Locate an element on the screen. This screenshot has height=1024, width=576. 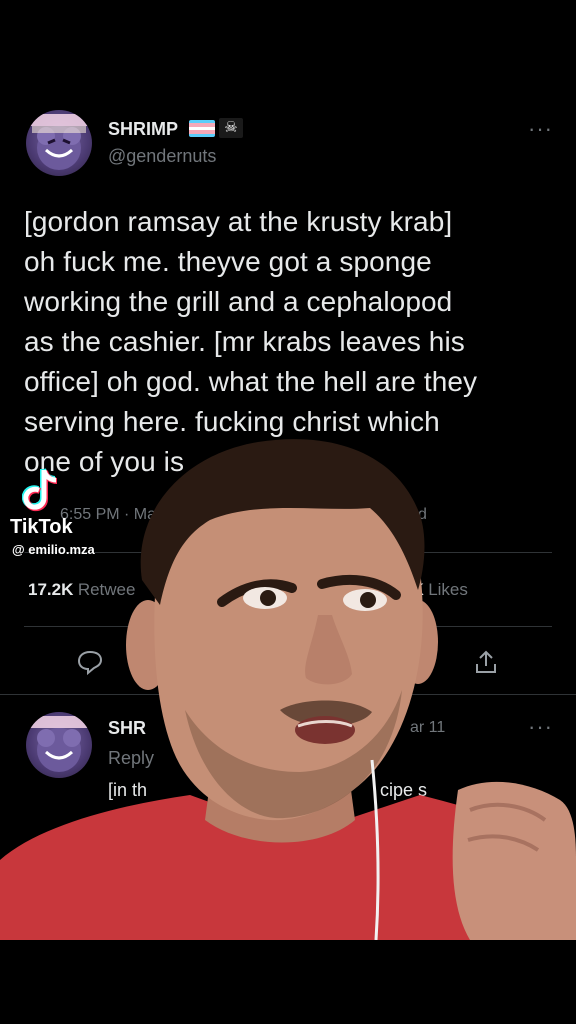
reply-line: [in th is located at coordinates (128, 790).